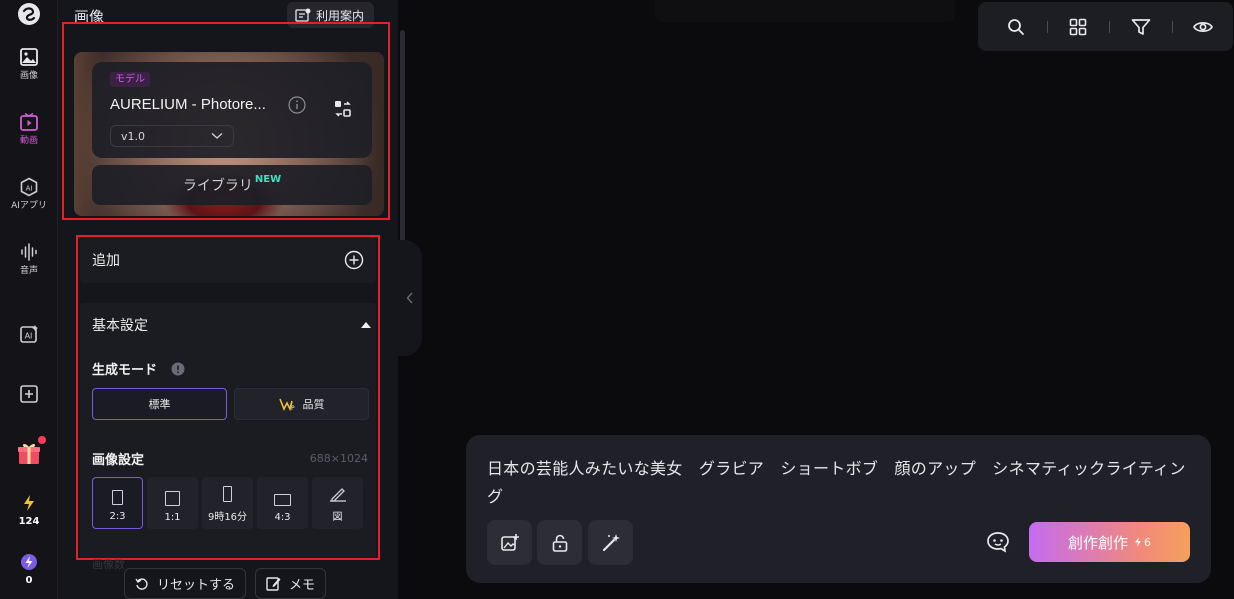  I want to click on filter-icon, so click(1141, 26).